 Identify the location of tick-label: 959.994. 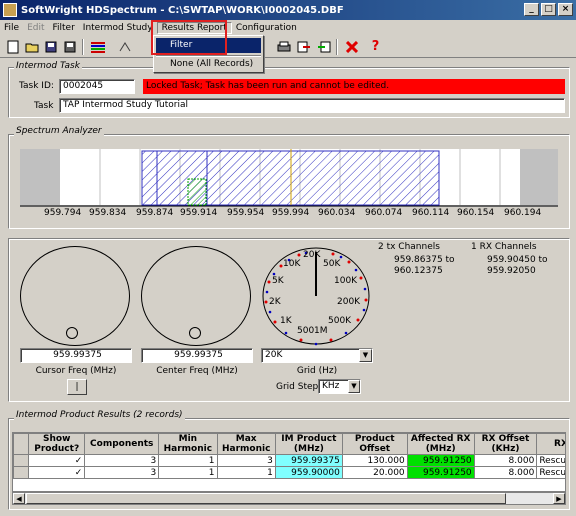
(291, 213).